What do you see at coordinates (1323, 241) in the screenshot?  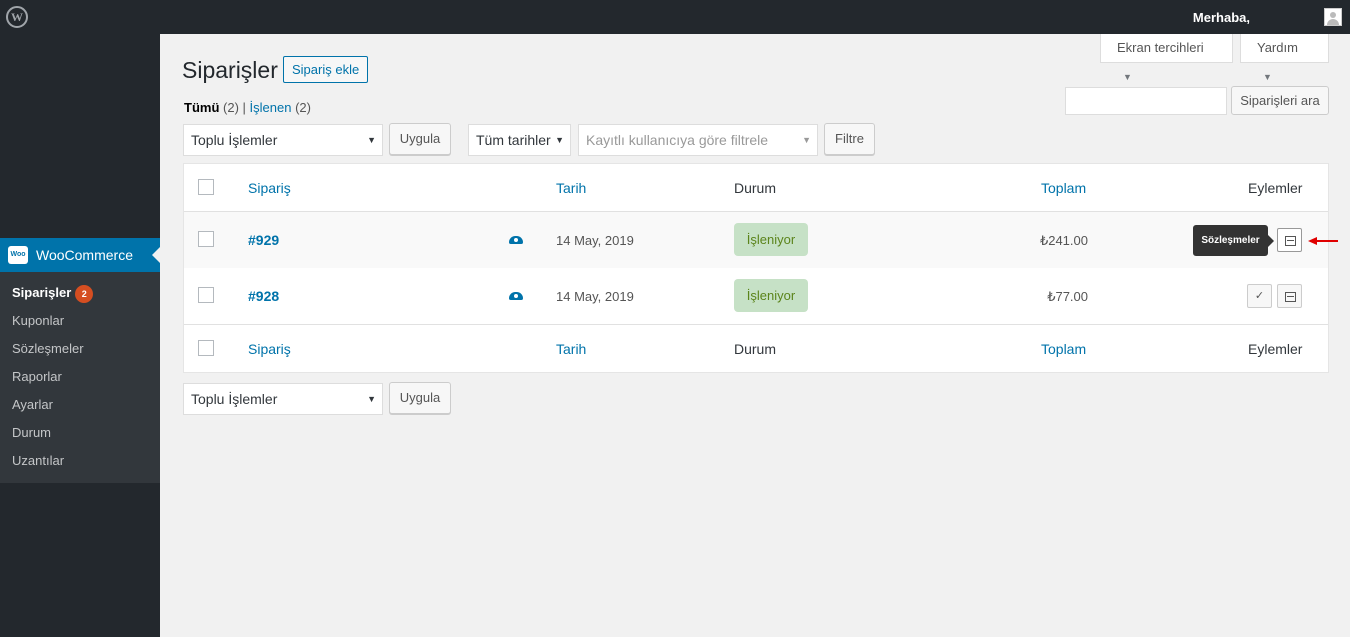 I see `red-arrow-icon` at bounding box center [1323, 241].